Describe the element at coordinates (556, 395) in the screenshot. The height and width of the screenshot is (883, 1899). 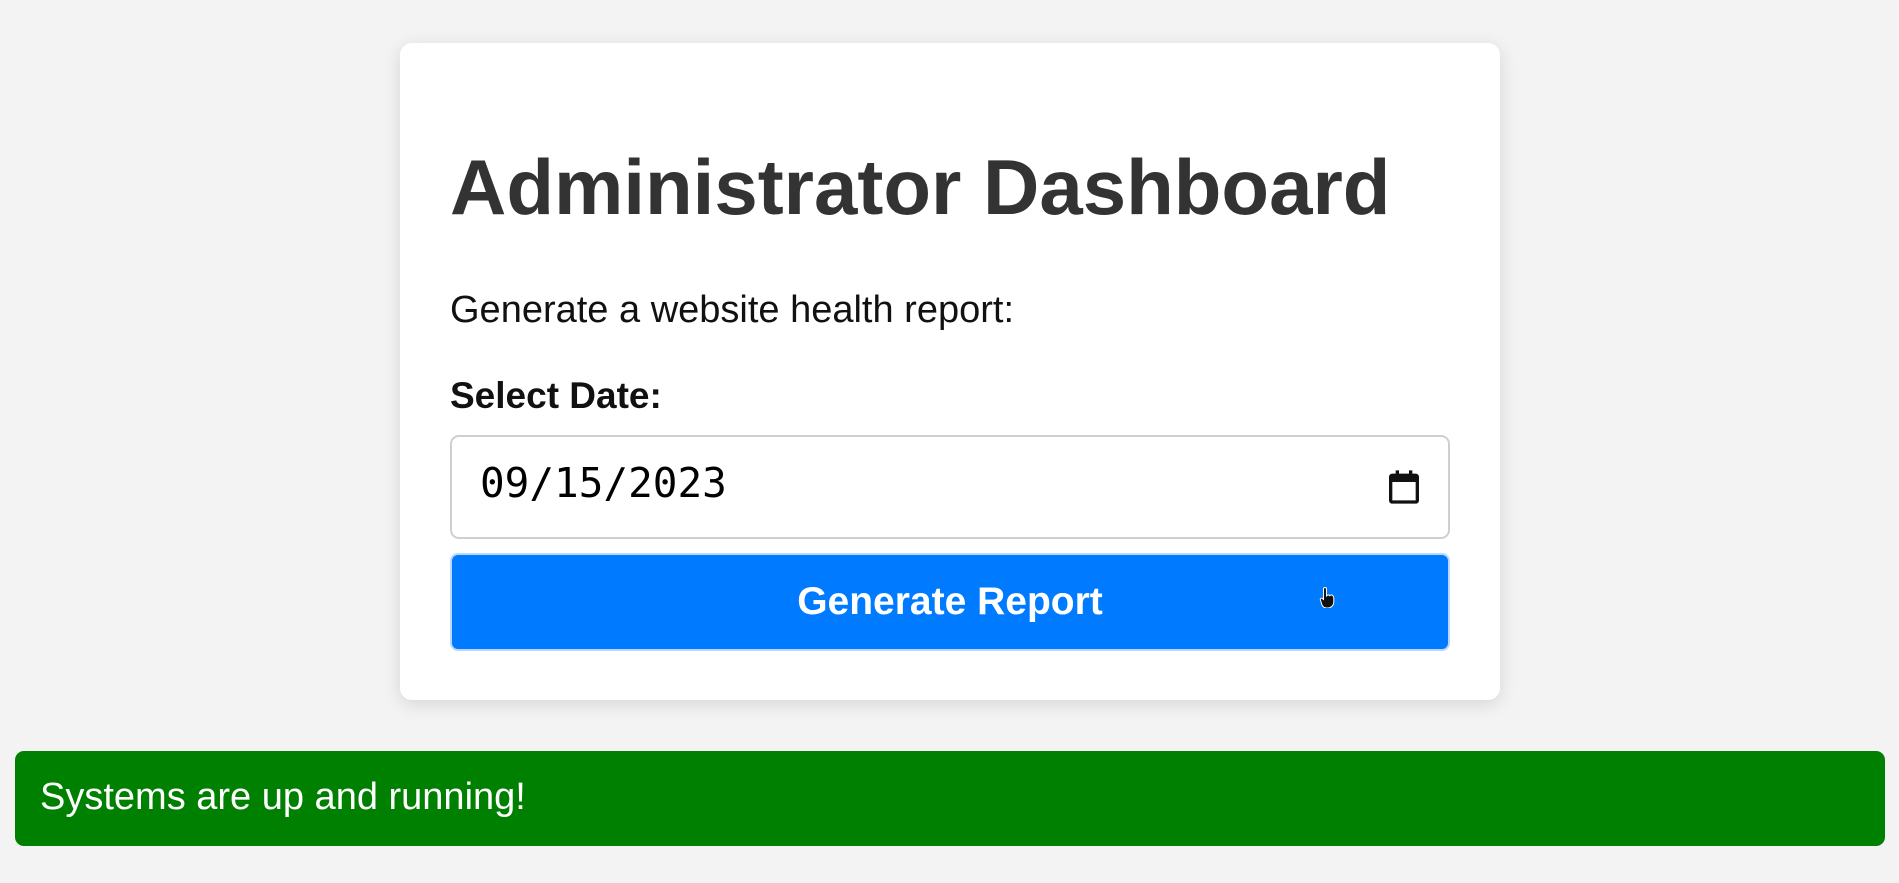
I see `date-label: Select Date:` at that location.